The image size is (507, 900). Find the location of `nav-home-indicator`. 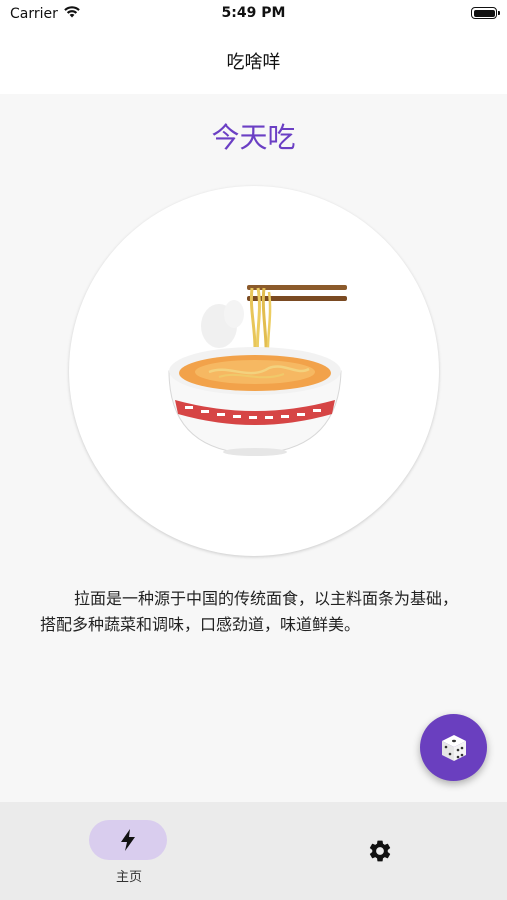

nav-home-indicator is located at coordinates (128, 840).